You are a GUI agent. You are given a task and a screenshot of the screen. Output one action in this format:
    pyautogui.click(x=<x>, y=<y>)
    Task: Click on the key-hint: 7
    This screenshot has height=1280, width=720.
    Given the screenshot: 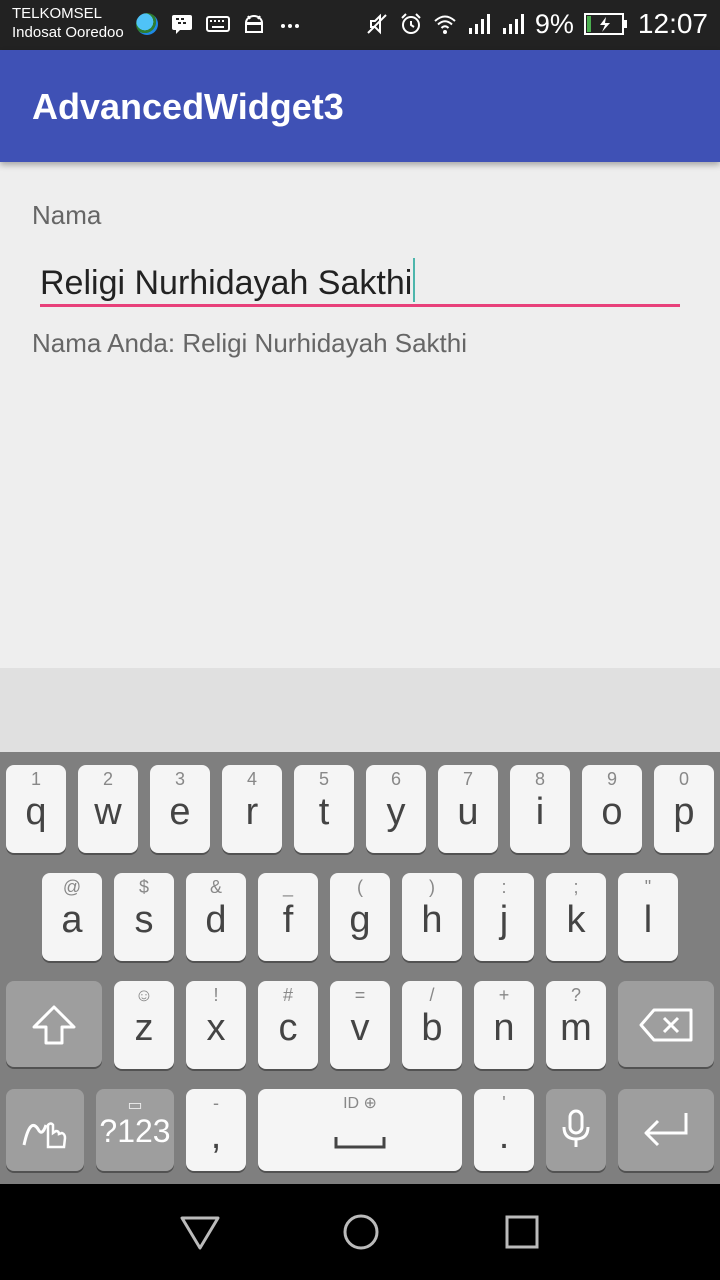 What is the action you would take?
    pyautogui.click(x=467, y=779)
    